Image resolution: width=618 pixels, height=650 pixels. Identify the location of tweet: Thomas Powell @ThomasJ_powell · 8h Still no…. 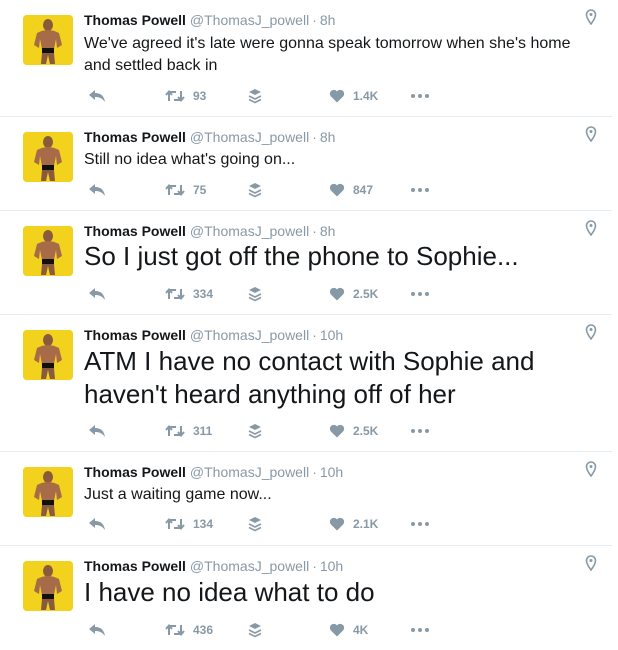
(306, 164).